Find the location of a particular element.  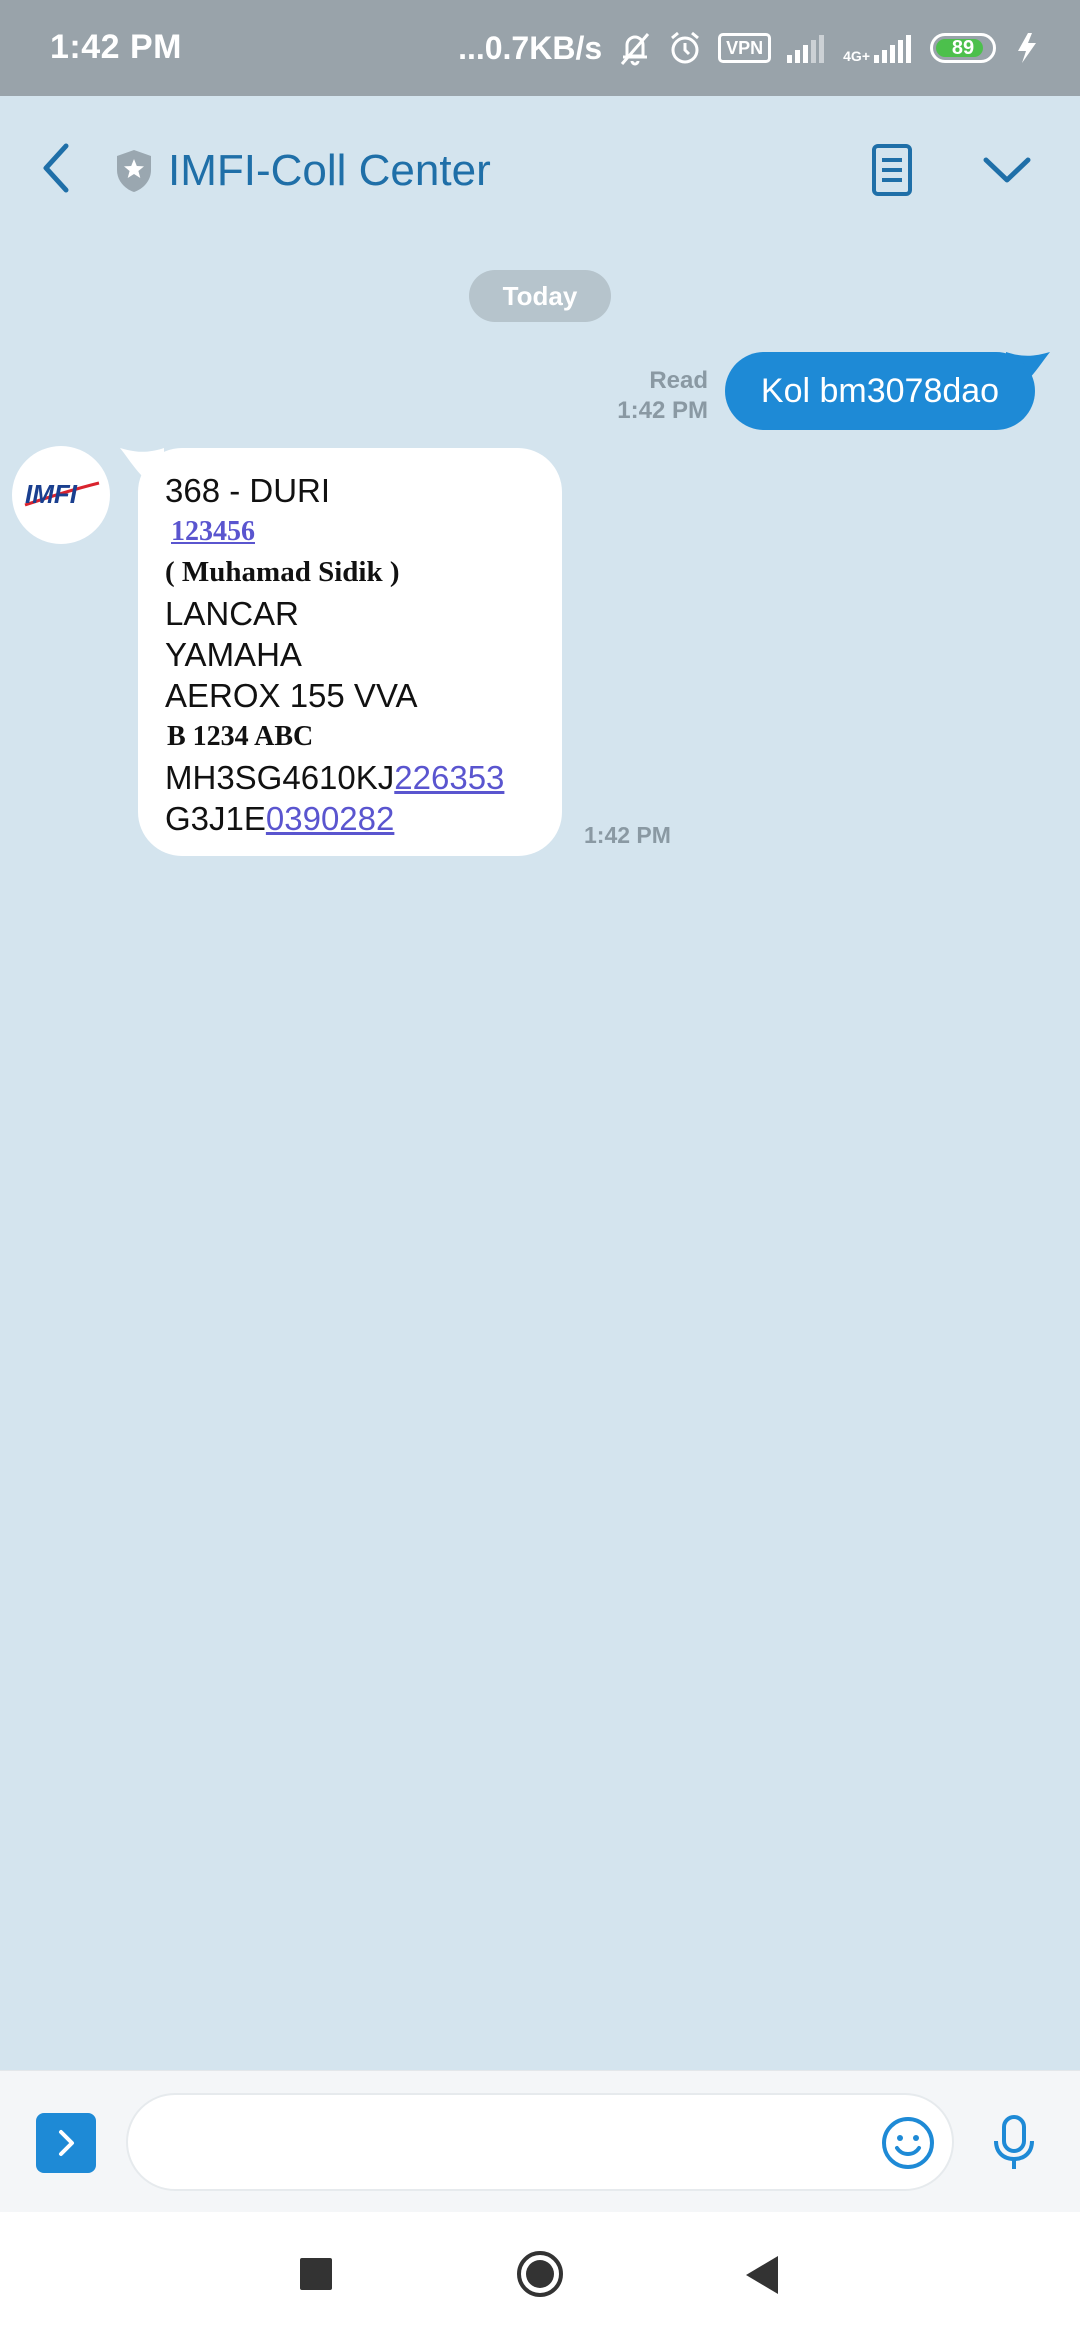

expand-menu-button is located at coordinates (1007, 170).